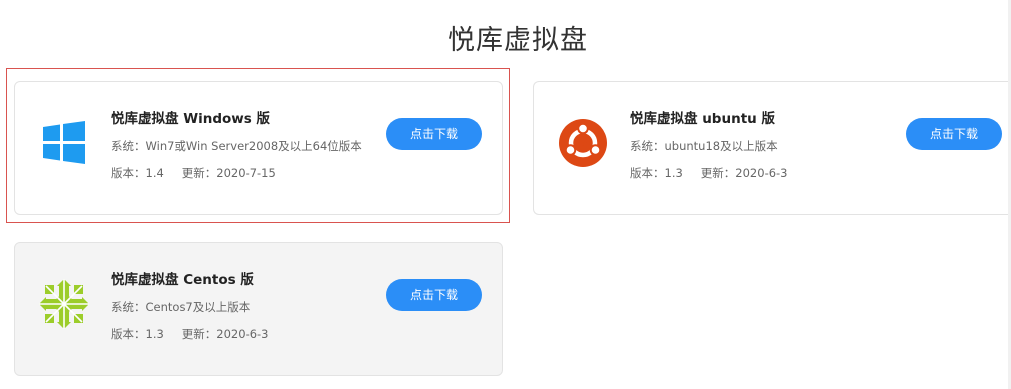  I want to click on card-title: 悦库虚拟盘 Windows 版, so click(190, 119).